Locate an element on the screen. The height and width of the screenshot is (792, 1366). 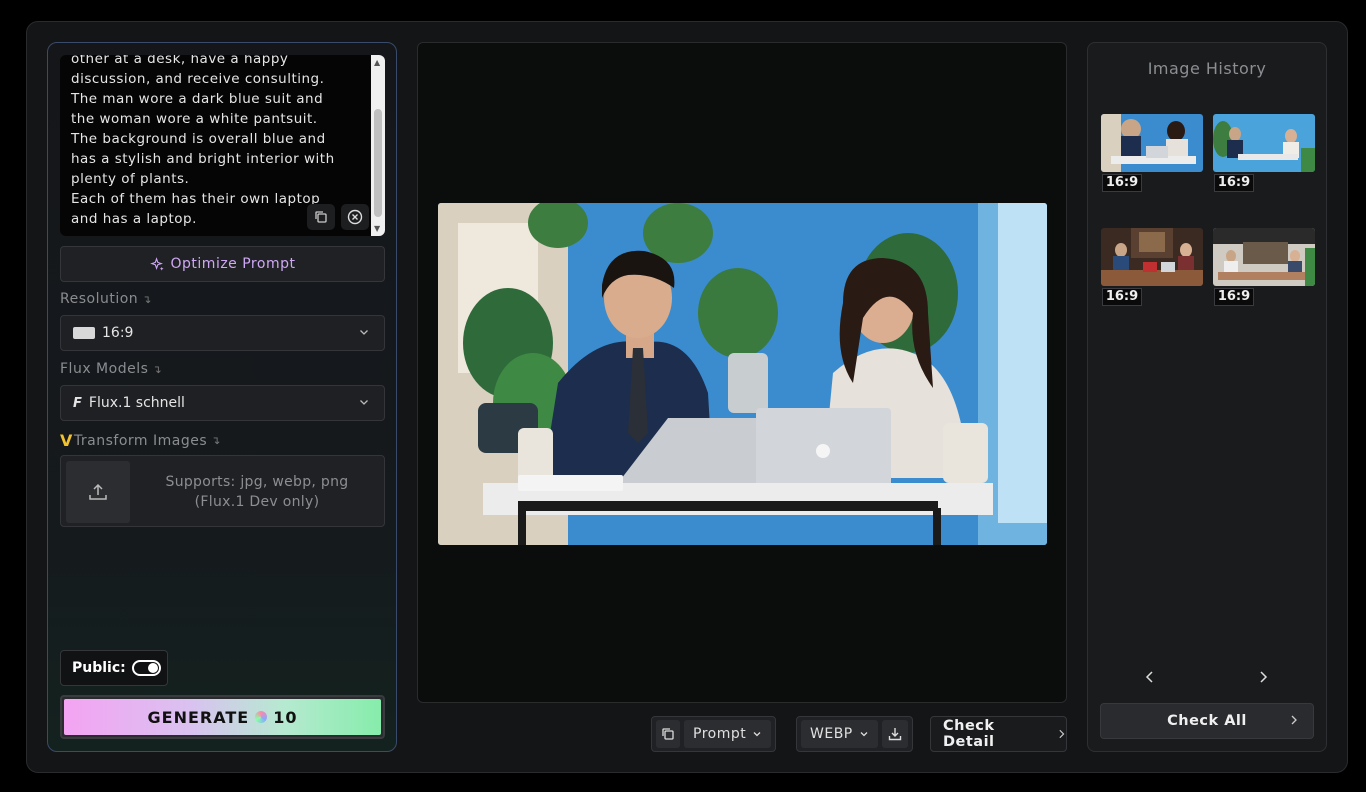
check-all-button: Check All is located at coordinates (1207, 721).